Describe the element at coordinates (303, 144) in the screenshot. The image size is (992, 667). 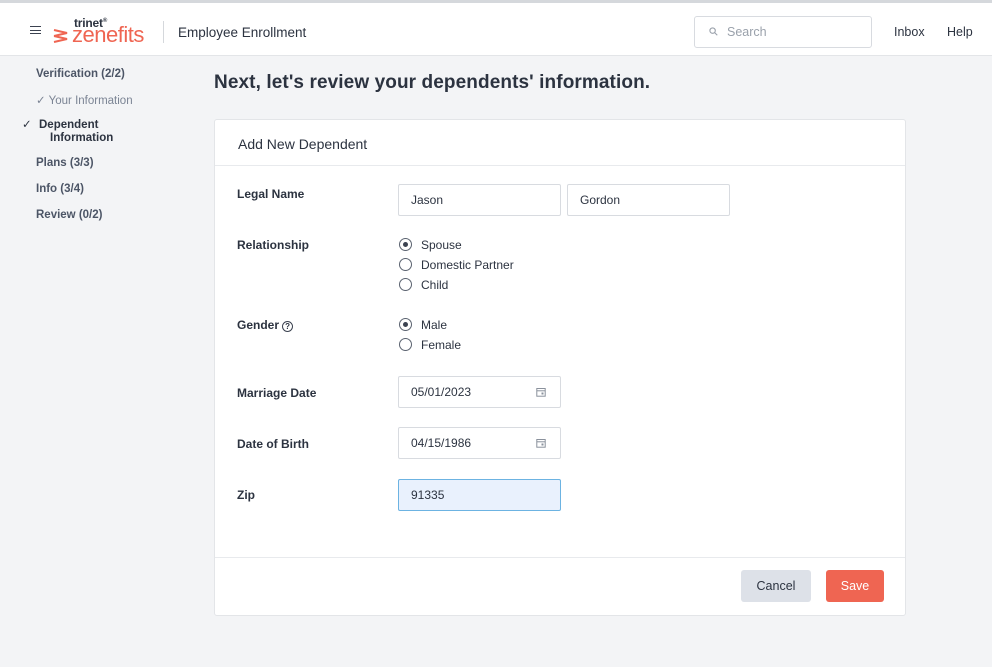
I see `card-title: Add New Dependent` at that location.